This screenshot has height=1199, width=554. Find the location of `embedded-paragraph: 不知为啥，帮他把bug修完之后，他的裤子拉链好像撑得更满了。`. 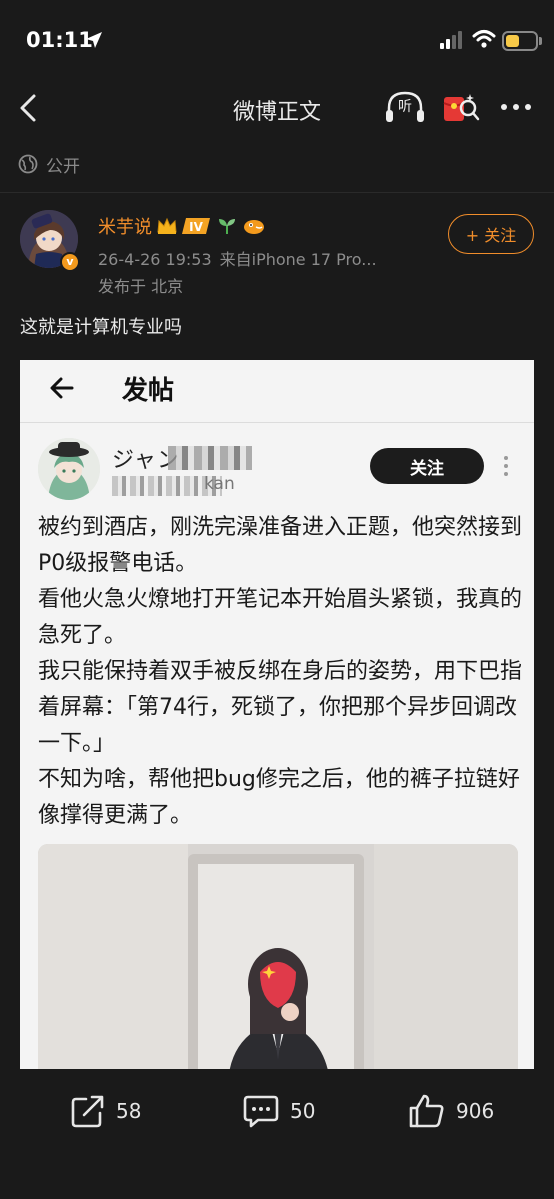

embedded-paragraph: 不知为啥，帮他把bug修完之后，他的裤子拉链好像撑得更满了。 is located at coordinates (279, 797).